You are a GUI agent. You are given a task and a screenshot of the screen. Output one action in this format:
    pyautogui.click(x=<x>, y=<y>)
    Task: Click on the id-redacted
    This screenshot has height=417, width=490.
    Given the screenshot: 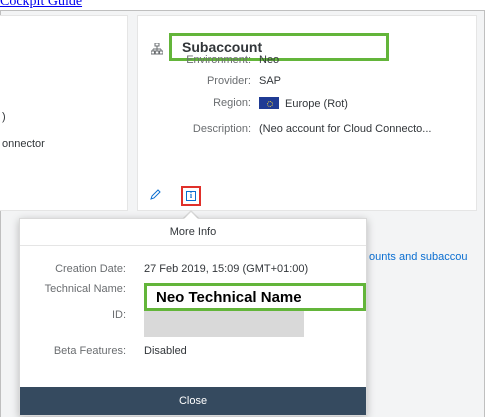 What is the action you would take?
    pyautogui.click(x=224, y=324)
    